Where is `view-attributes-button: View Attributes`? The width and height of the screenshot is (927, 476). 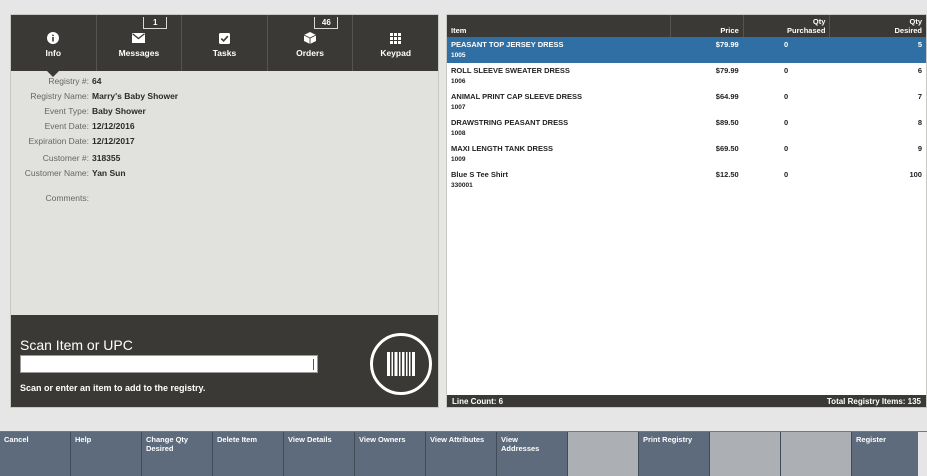
view-attributes-button: View Attributes is located at coordinates (461, 454).